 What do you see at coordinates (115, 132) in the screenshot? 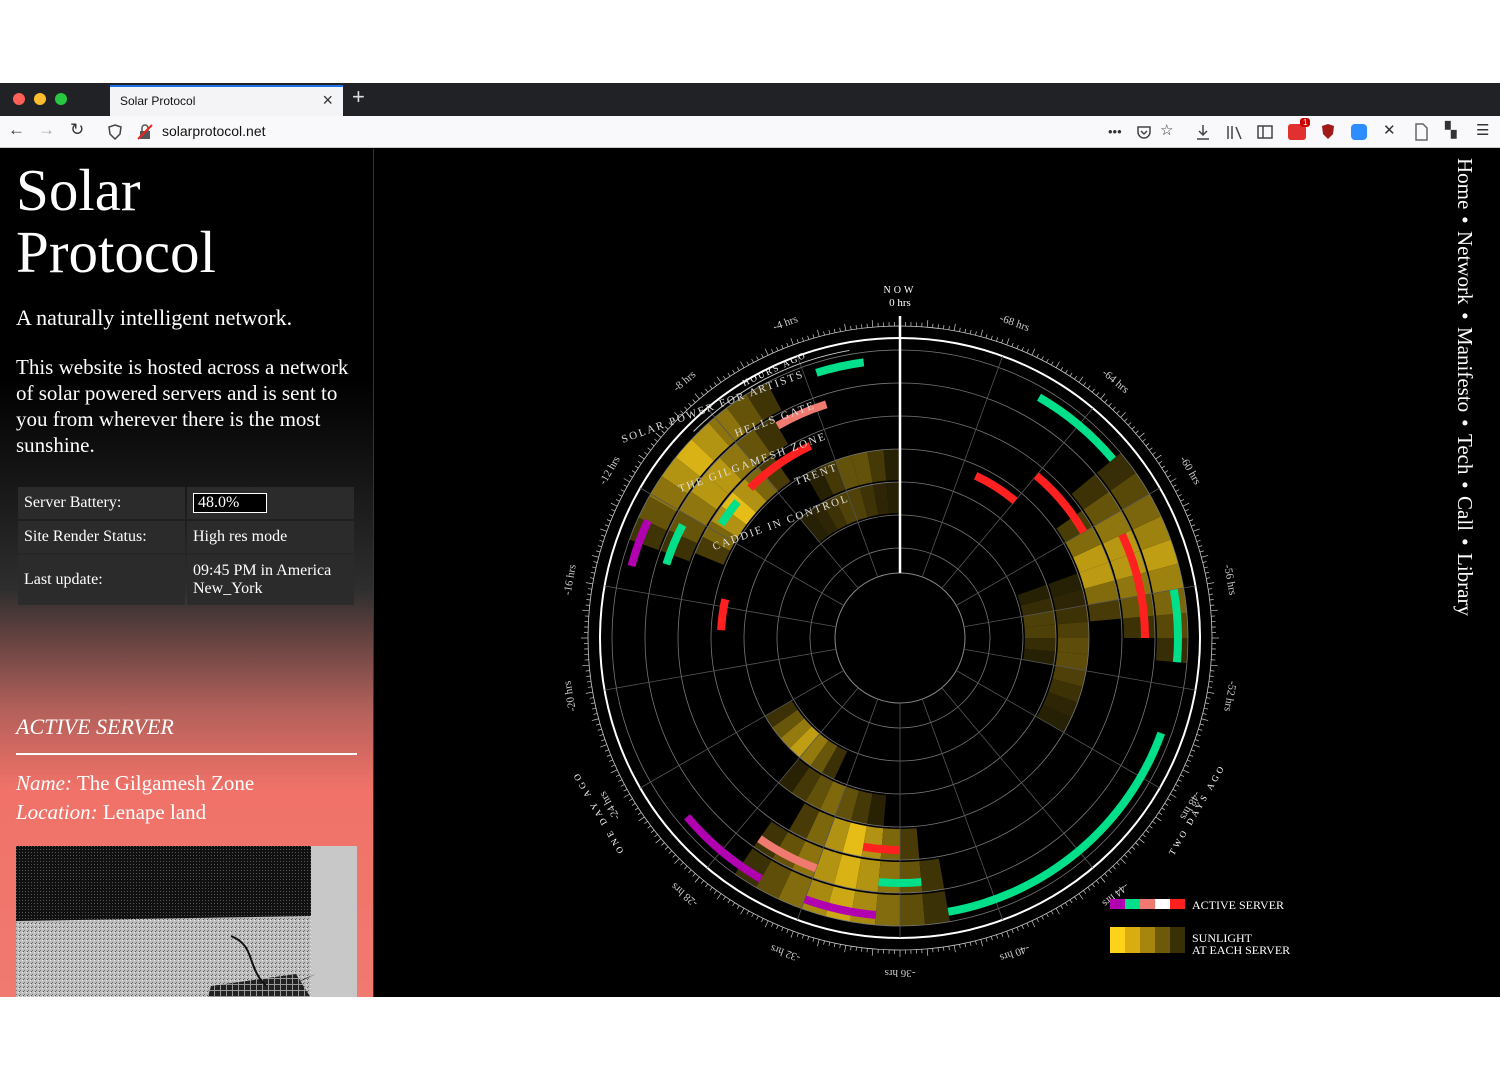
I see `shield-icon` at bounding box center [115, 132].